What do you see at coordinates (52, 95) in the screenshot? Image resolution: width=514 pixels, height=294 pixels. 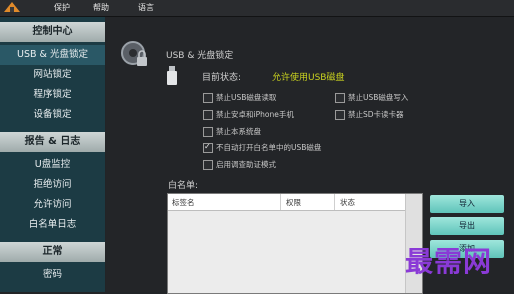 I see `sidebar-item-program-lock: 程序锁定` at bounding box center [52, 95].